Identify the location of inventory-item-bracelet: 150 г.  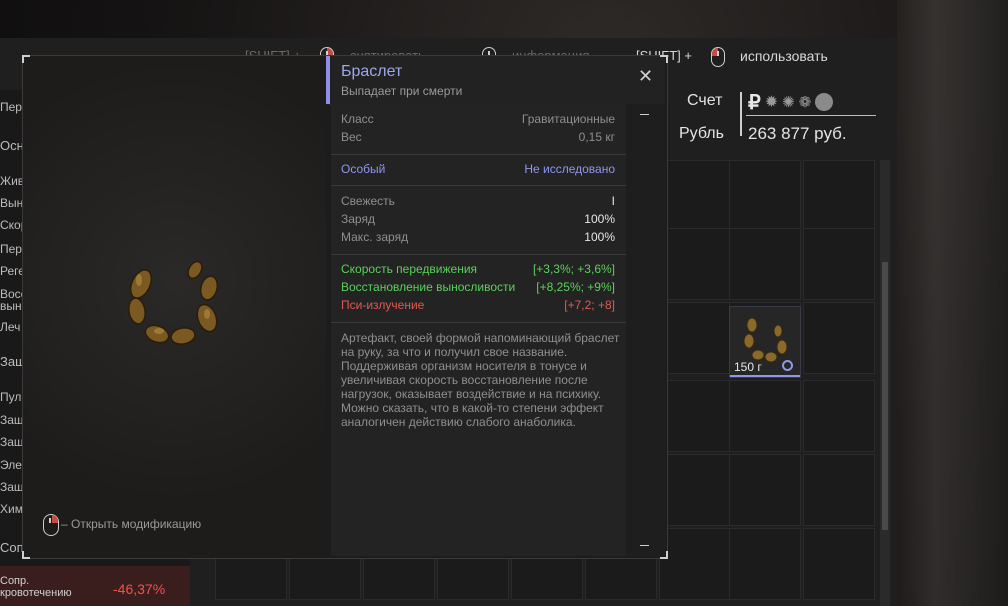
(765, 342).